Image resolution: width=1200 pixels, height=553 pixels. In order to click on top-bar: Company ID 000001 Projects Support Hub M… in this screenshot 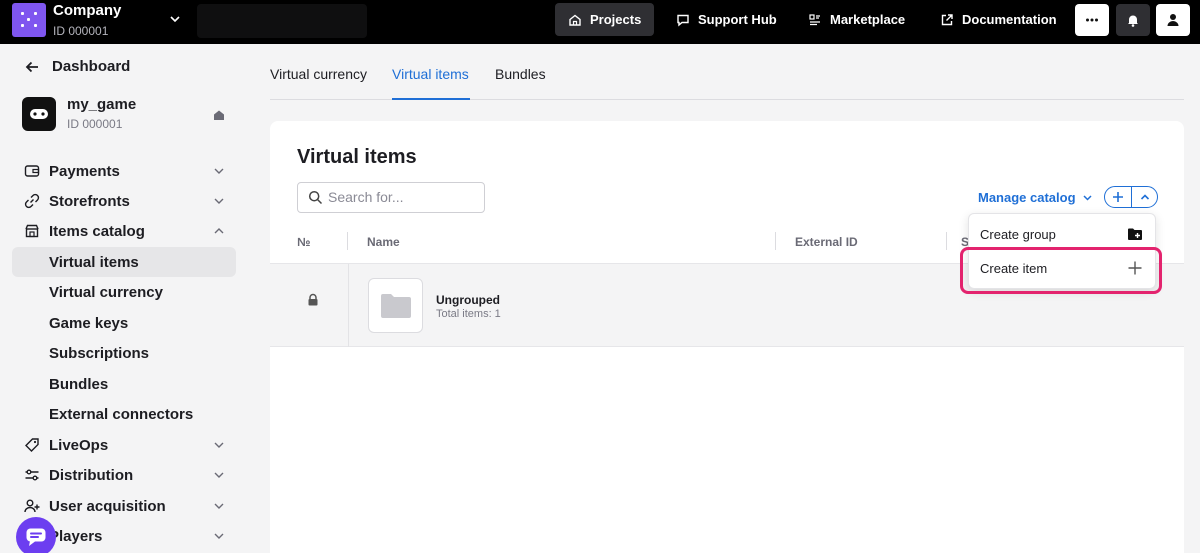, I will do `click(600, 22)`.